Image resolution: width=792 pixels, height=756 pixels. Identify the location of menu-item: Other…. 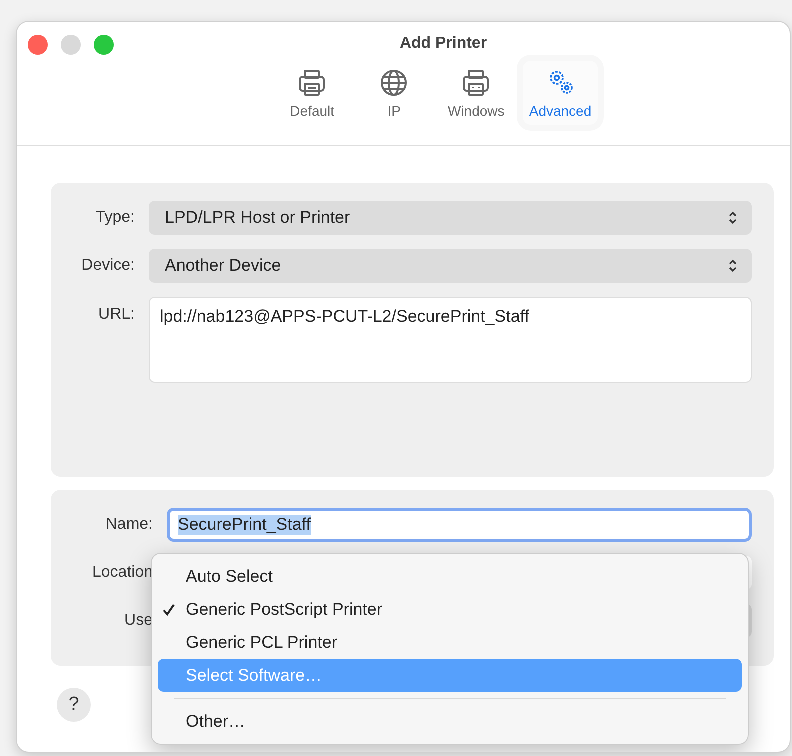
(450, 721).